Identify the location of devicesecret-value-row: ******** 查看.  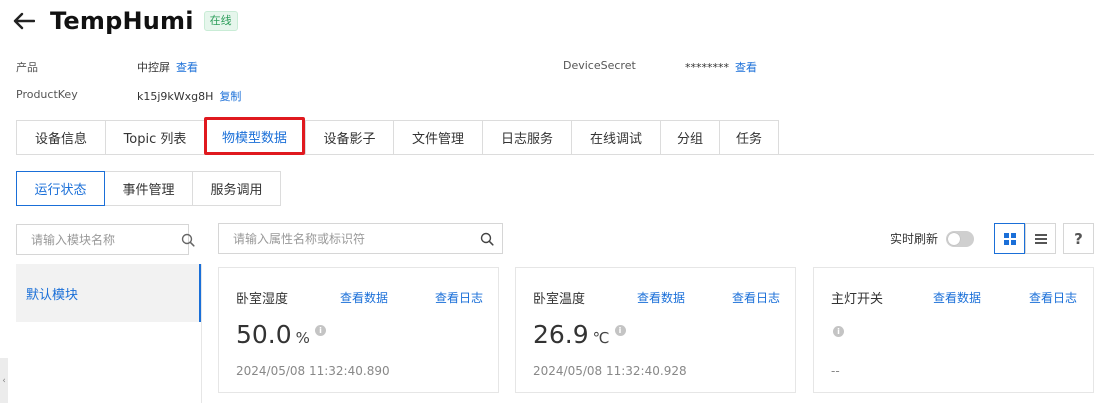
(721, 67).